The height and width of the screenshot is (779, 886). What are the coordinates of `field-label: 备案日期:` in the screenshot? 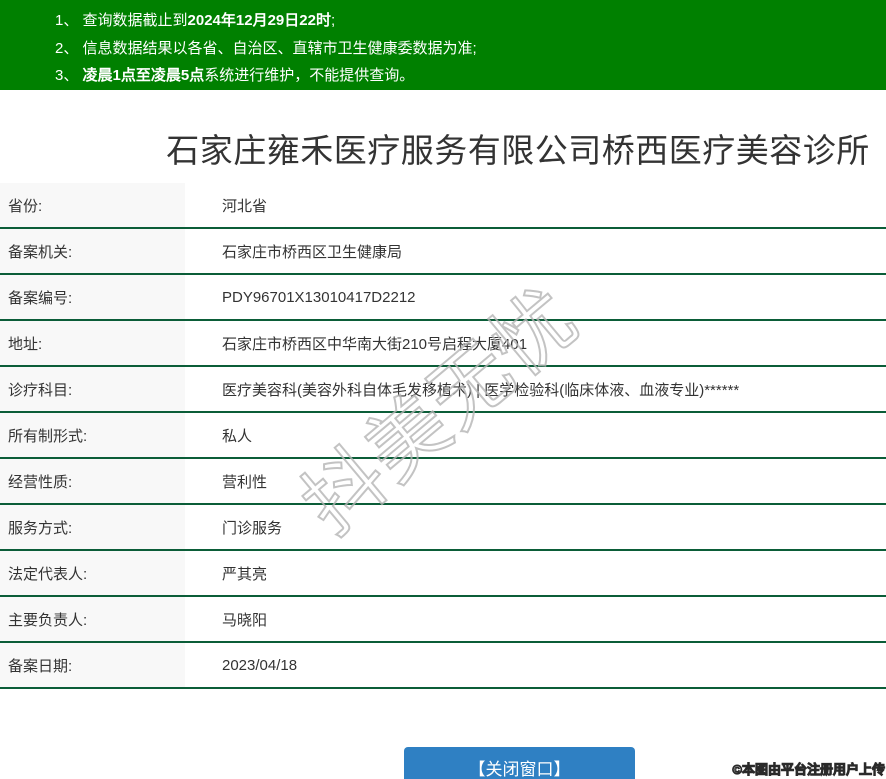 It's located at (92, 665).